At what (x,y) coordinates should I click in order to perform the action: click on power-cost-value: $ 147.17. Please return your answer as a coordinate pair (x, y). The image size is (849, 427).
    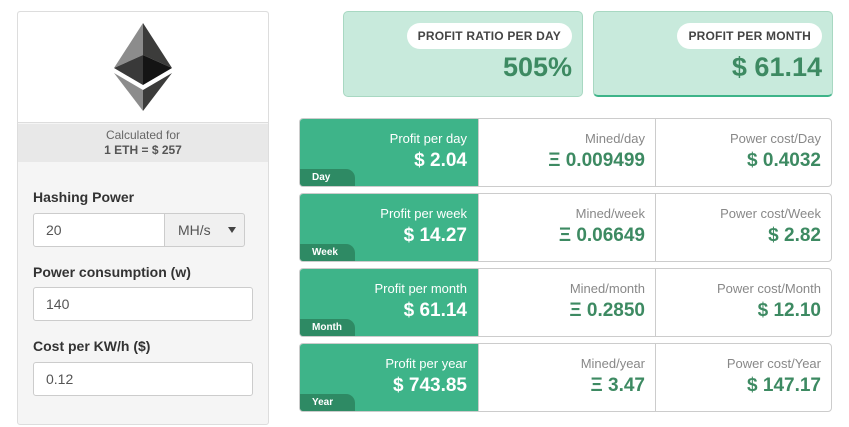
    Looking at the image, I should click on (784, 385).